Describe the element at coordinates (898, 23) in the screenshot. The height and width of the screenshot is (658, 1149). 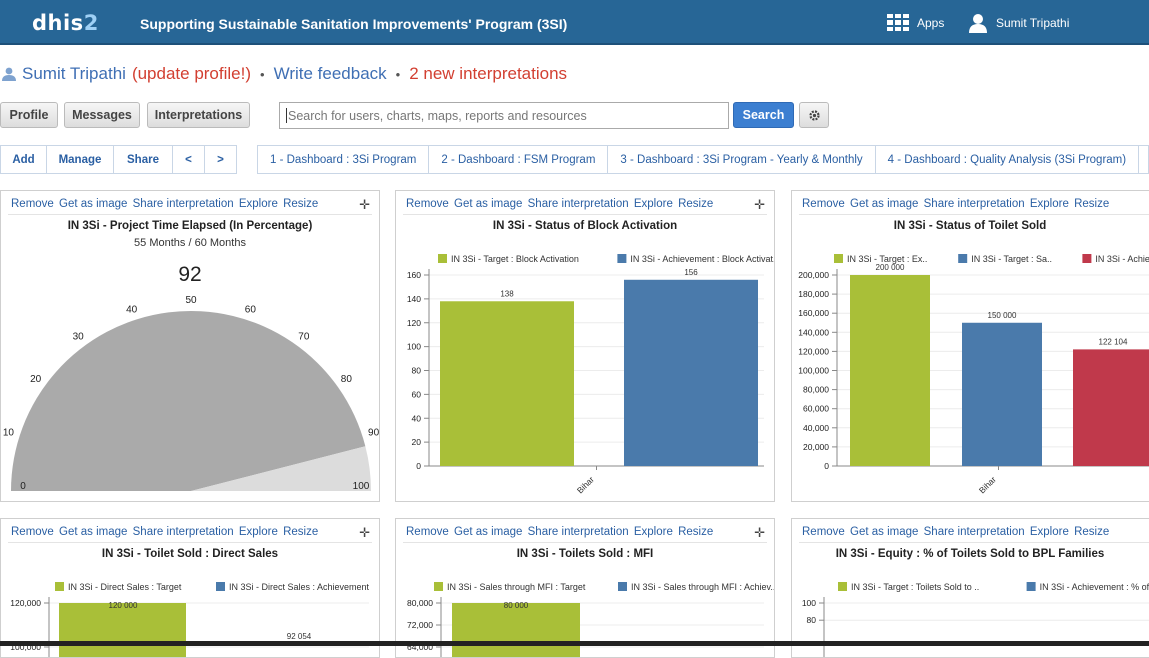
I see `apps-grid-icon` at that location.